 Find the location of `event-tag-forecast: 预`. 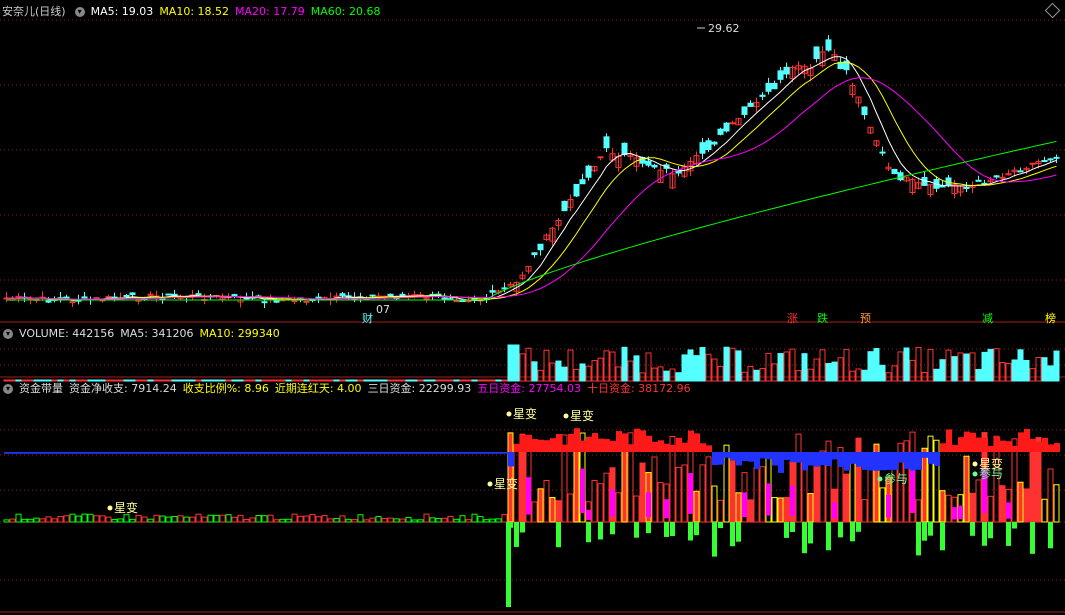

event-tag-forecast: 预 is located at coordinates (865, 319).